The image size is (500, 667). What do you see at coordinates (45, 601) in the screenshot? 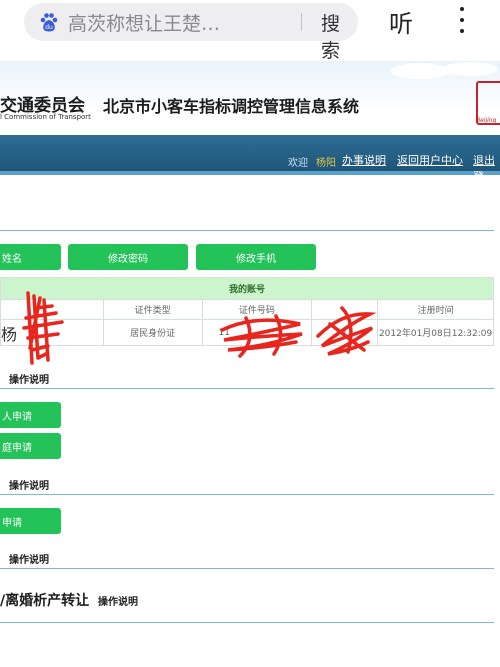
I see `transfer-section-title: /离婚析产转让` at bounding box center [45, 601].